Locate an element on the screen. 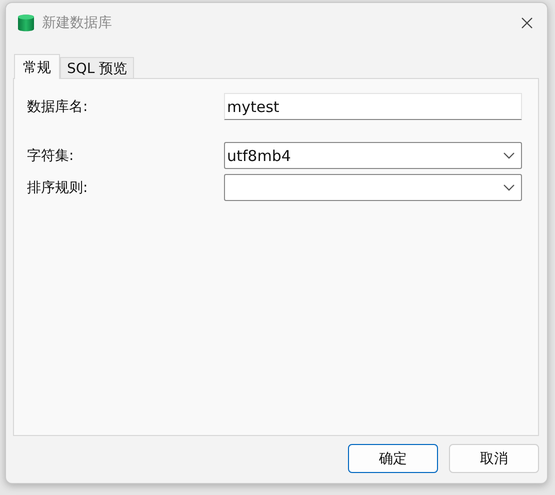 Image resolution: width=555 pixels, height=495 pixels. window-title: 新建数据库 is located at coordinates (77, 23).